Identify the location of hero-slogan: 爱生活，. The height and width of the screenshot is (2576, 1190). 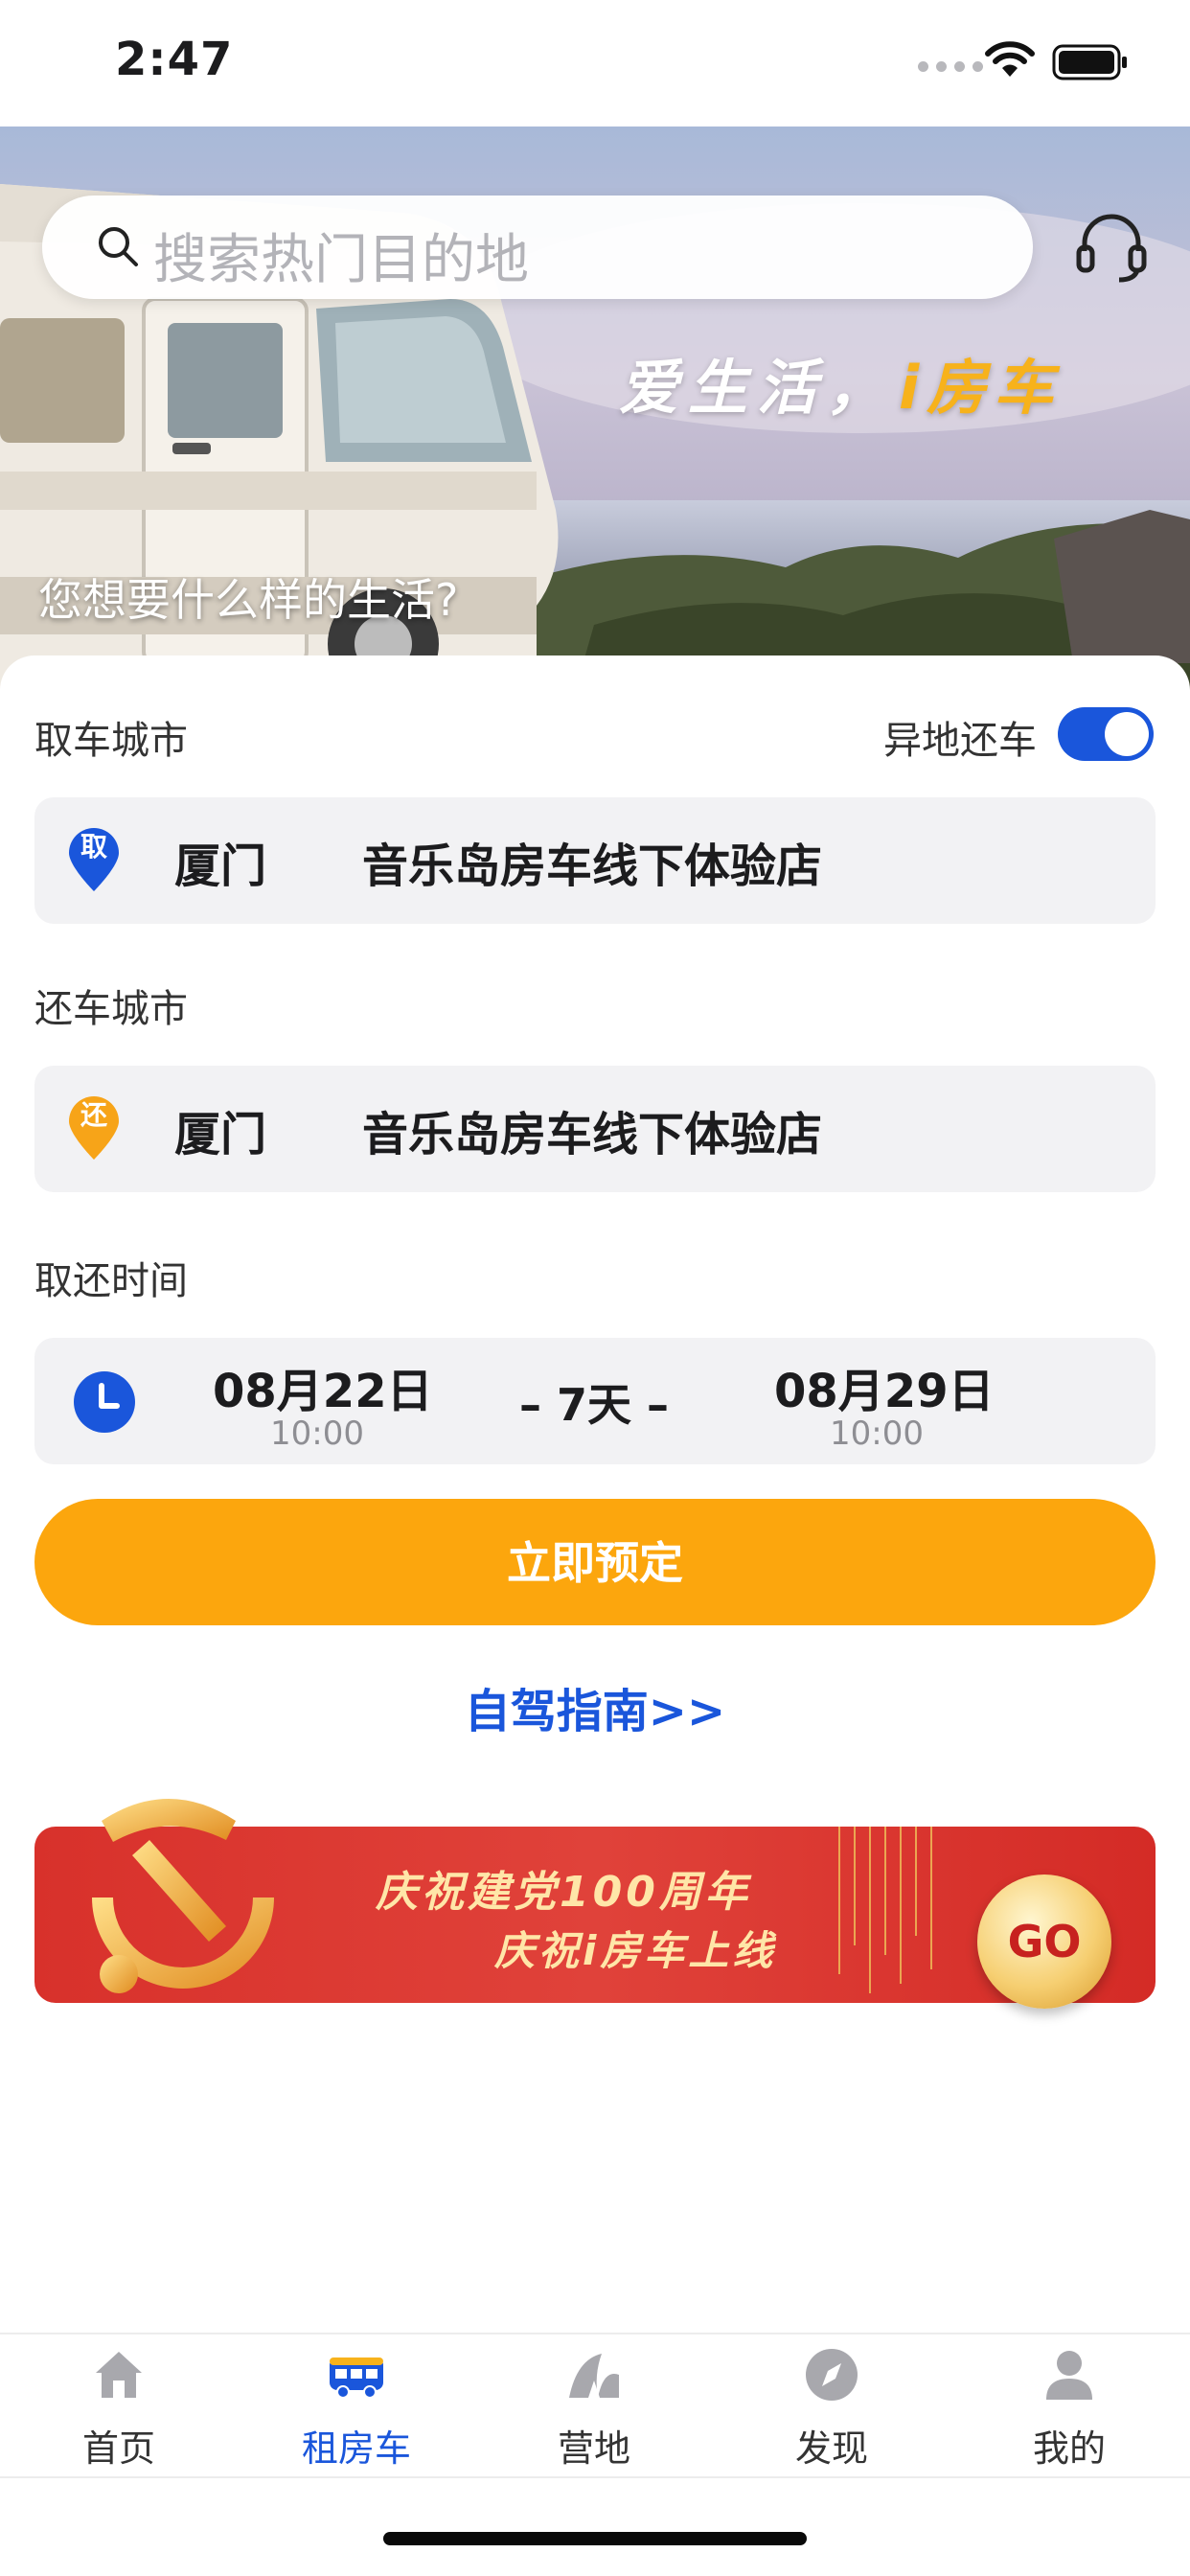
(758, 388).